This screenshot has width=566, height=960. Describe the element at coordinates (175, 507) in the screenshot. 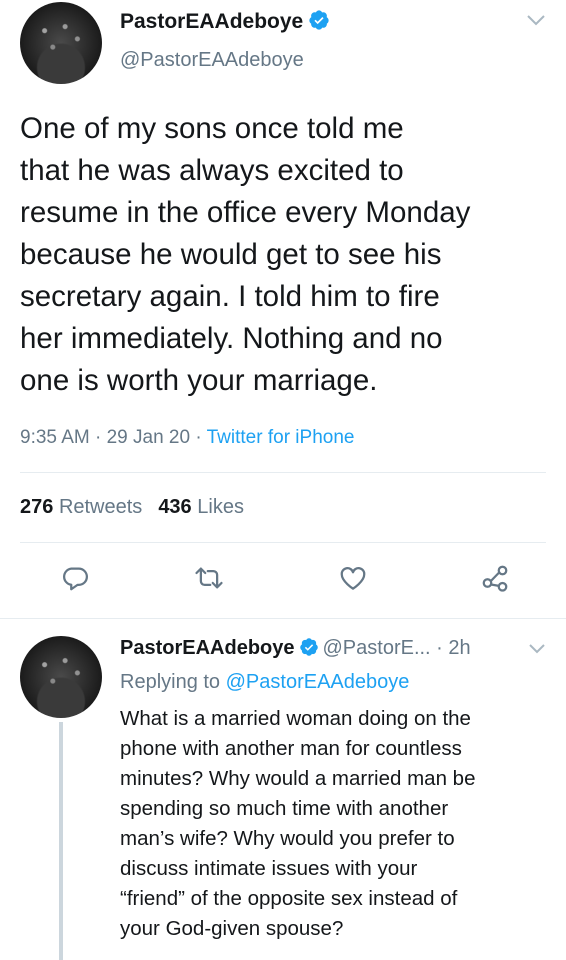

I see `likes-count: 436` at that location.